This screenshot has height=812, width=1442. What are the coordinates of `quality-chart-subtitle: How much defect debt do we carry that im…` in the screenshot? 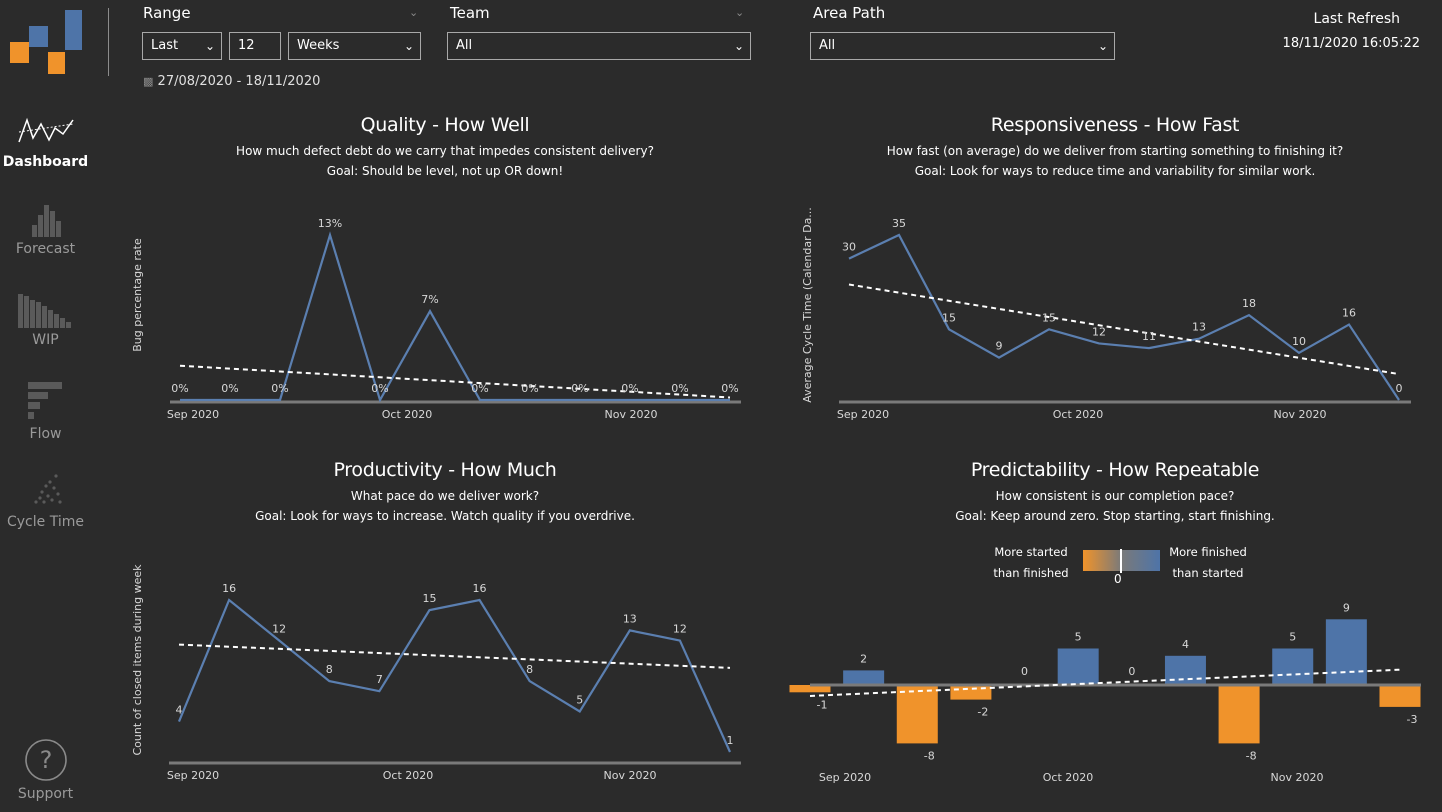 It's located at (445, 161).